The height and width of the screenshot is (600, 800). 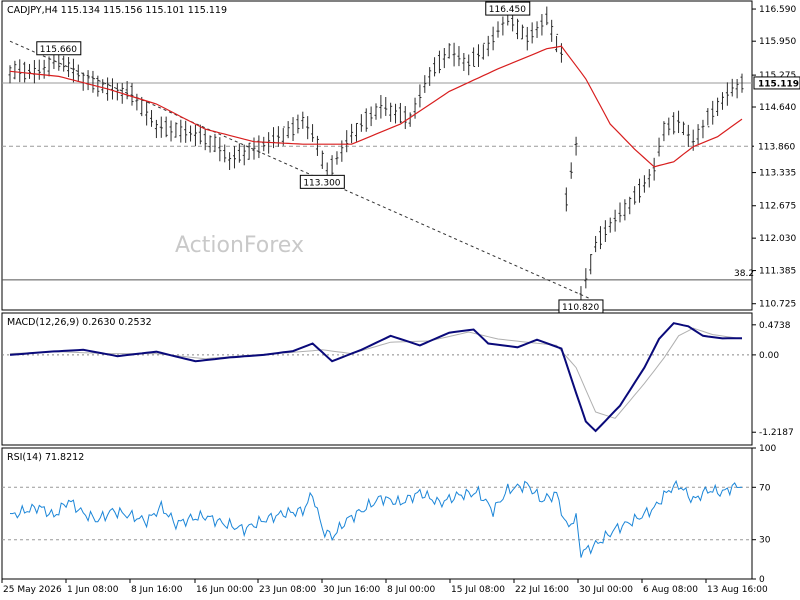 What do you see at coordinates (580, 308) in the screenshot?
I see `annotation-label: 110.820` at bounding box center [580, 308].